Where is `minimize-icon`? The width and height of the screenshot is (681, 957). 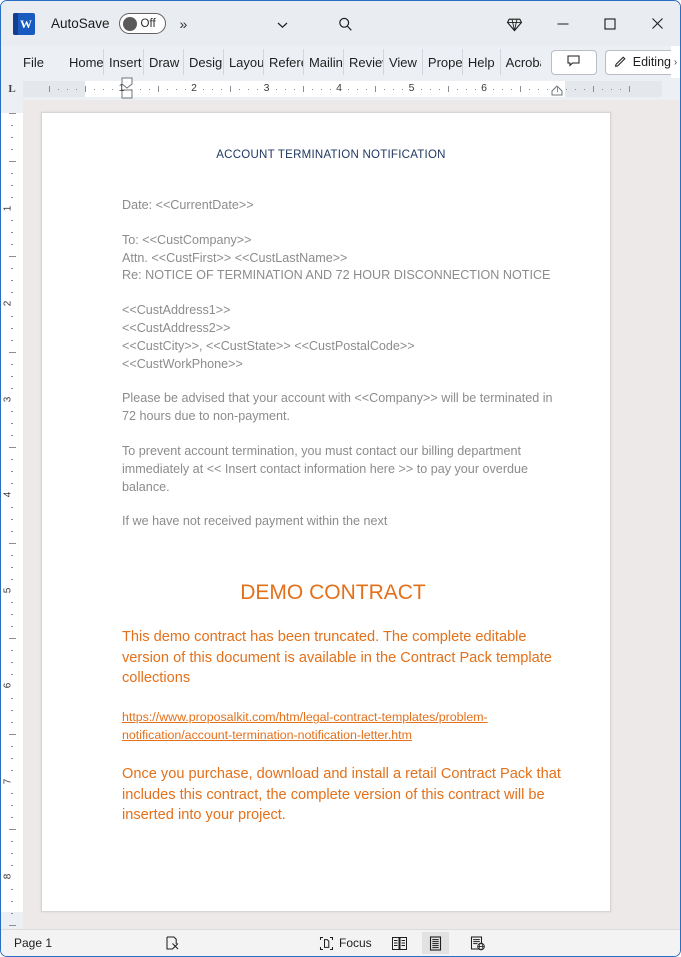 minimize-icon is located at coordinates (563, 23).